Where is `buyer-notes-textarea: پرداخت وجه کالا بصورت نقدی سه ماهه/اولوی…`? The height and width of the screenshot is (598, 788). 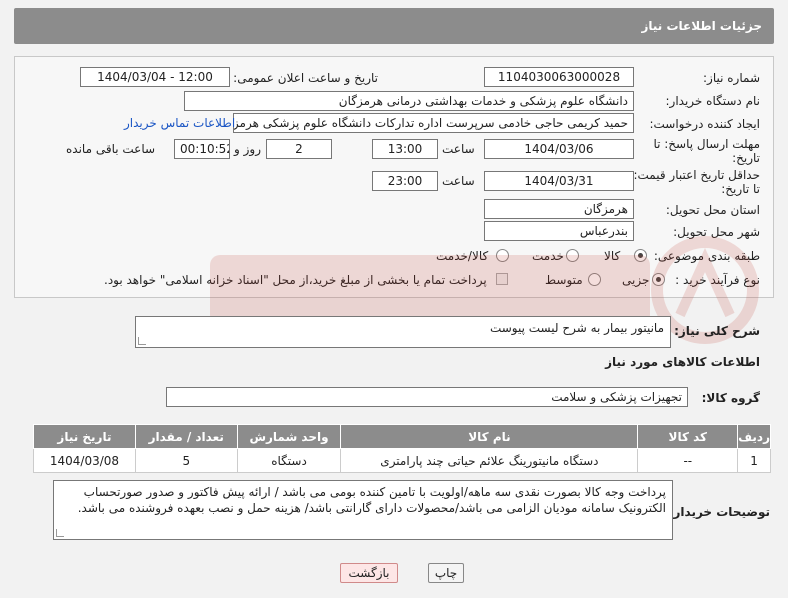
buyer-notes-textarea: پرداخت وجه کالا بصورت نقدی سه ماهه/اولوی… is located at coordinates (363, 510).